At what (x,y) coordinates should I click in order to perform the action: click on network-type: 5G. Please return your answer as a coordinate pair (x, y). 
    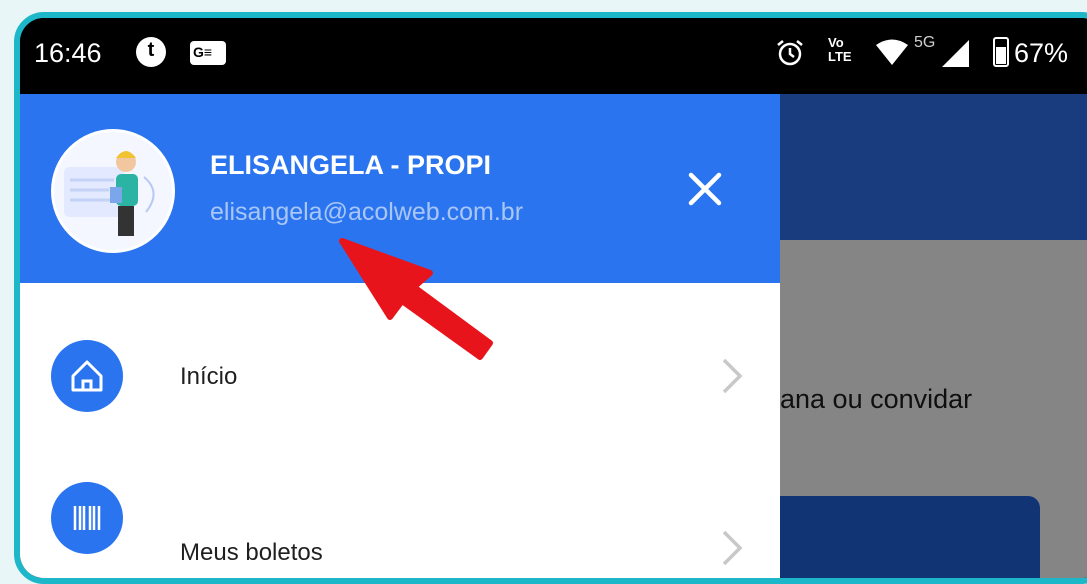
    Looking at the image, I should click on (925, 42).